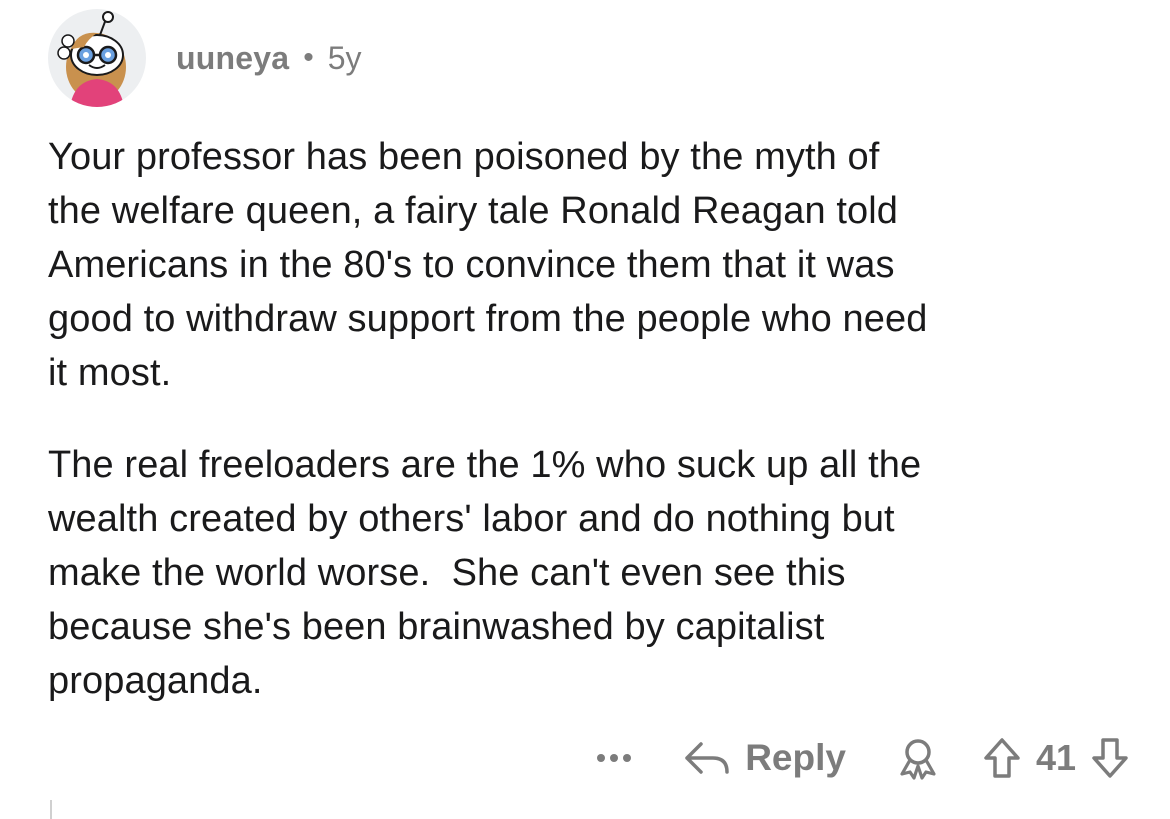 This screenshot has height=819, width=1170. I want to click on author-username: uuneya, so click(232, 58).